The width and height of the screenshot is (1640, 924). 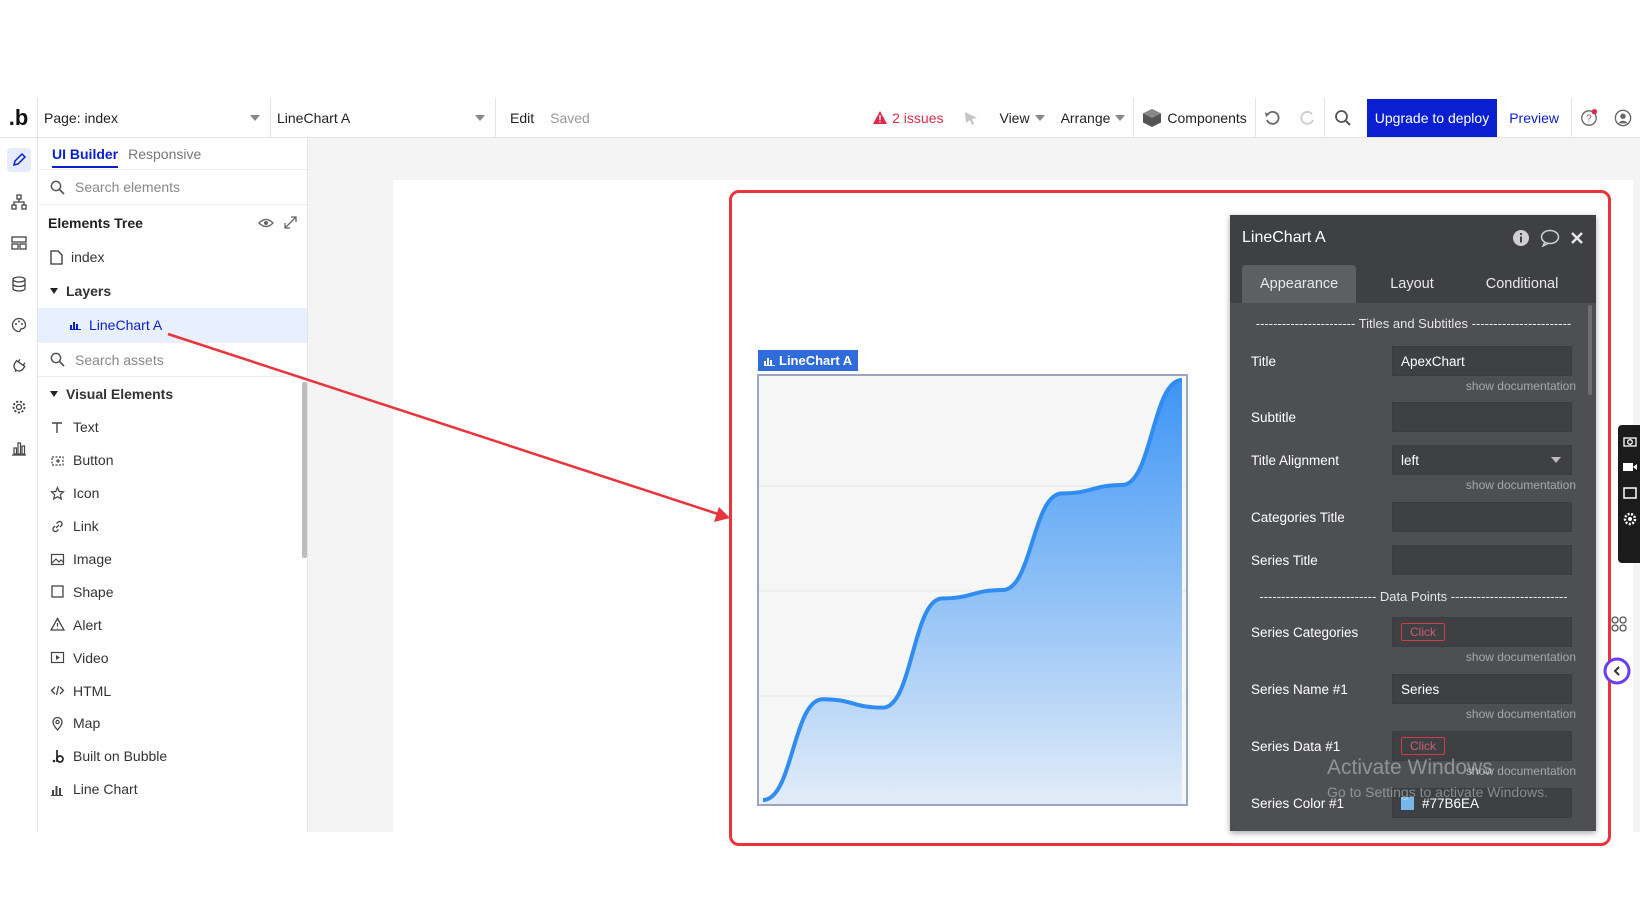 What do you see at coordinates (1413, 238) in the screenshot?
I see `property-editor-header: LineChart A` at bounding box center [1413, 238].